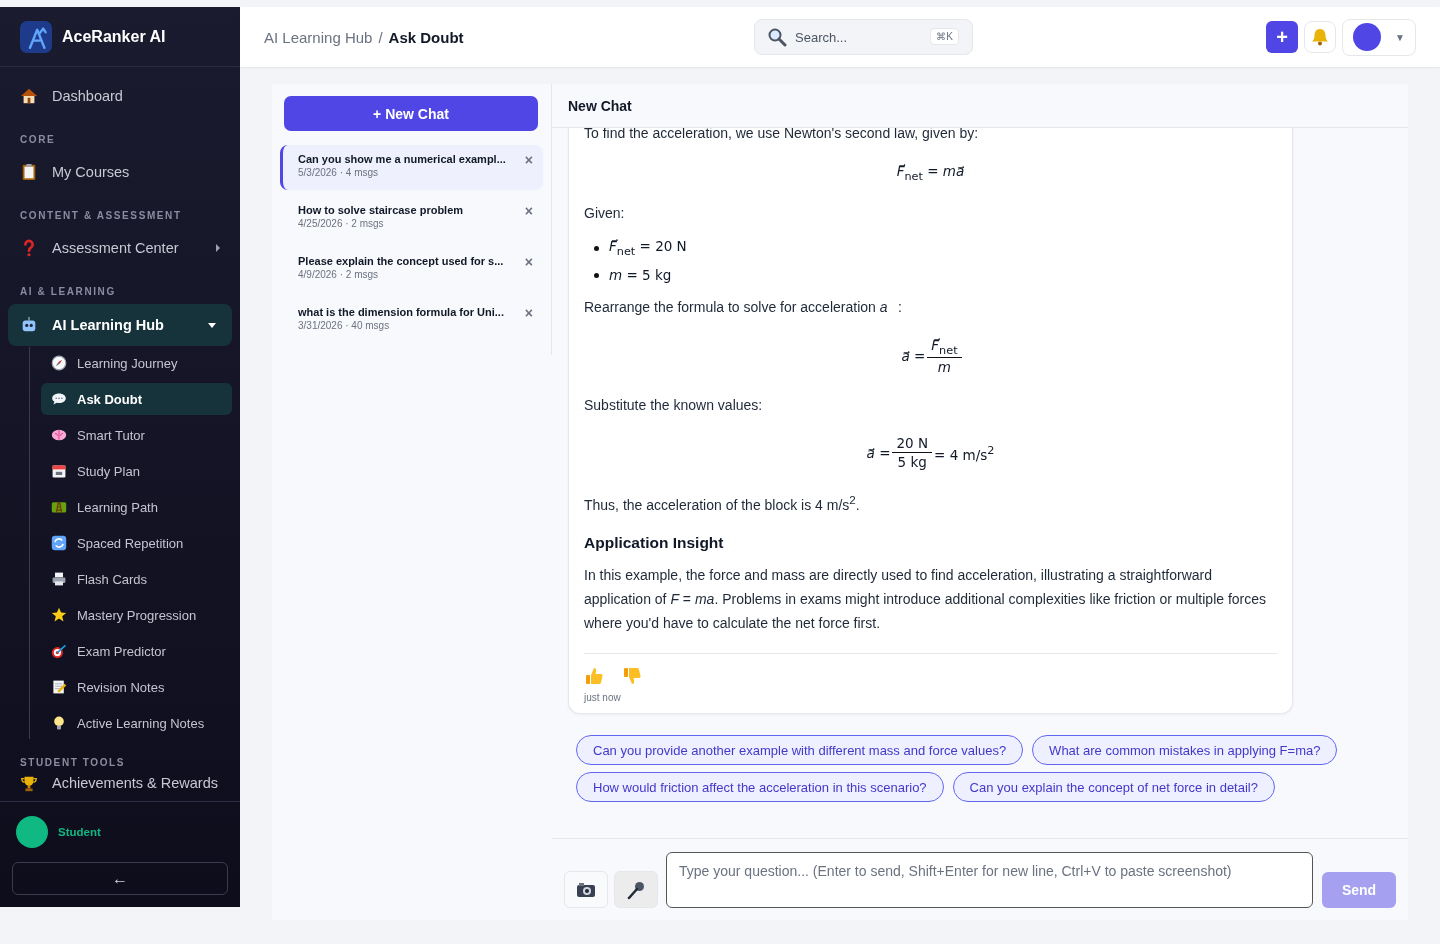 Image resolution: width=1440 pixels, height=944 pixels. I want to click on message-text: Substitute the known values:, so click(674, 406).